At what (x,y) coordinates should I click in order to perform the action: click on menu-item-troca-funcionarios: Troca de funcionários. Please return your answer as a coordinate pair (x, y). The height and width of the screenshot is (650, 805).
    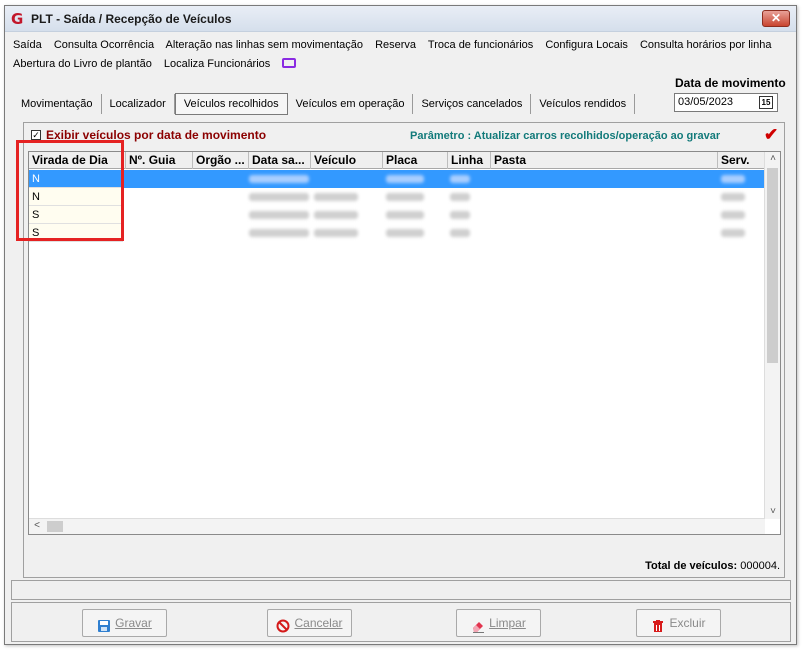
    Looking at the image, I should click on (480, 45).